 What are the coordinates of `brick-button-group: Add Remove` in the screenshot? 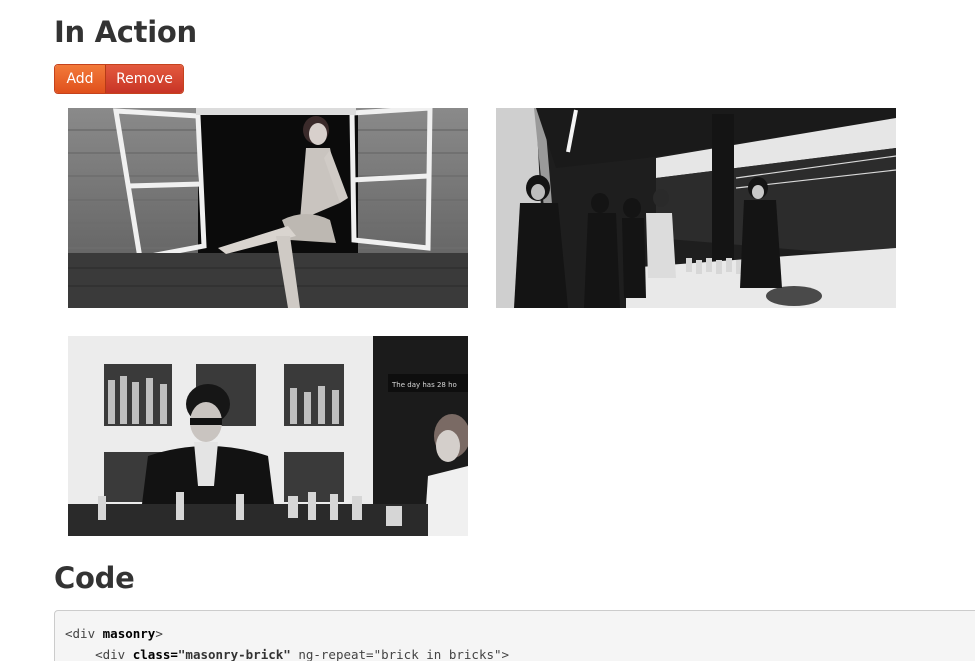 It's located at (119, 79).